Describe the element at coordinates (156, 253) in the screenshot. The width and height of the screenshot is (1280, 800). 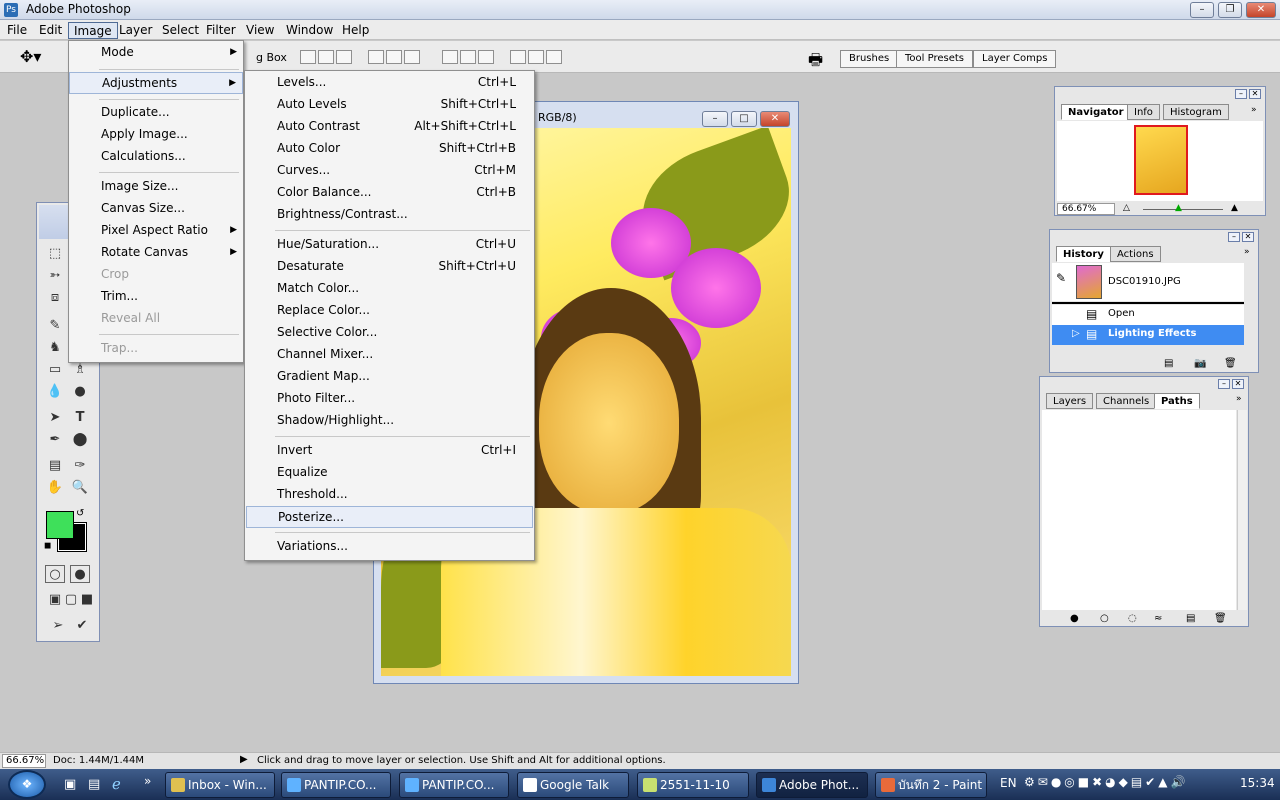
I see `menu-item-rotate-canvas: Rotate Canvas ▶` at that location.